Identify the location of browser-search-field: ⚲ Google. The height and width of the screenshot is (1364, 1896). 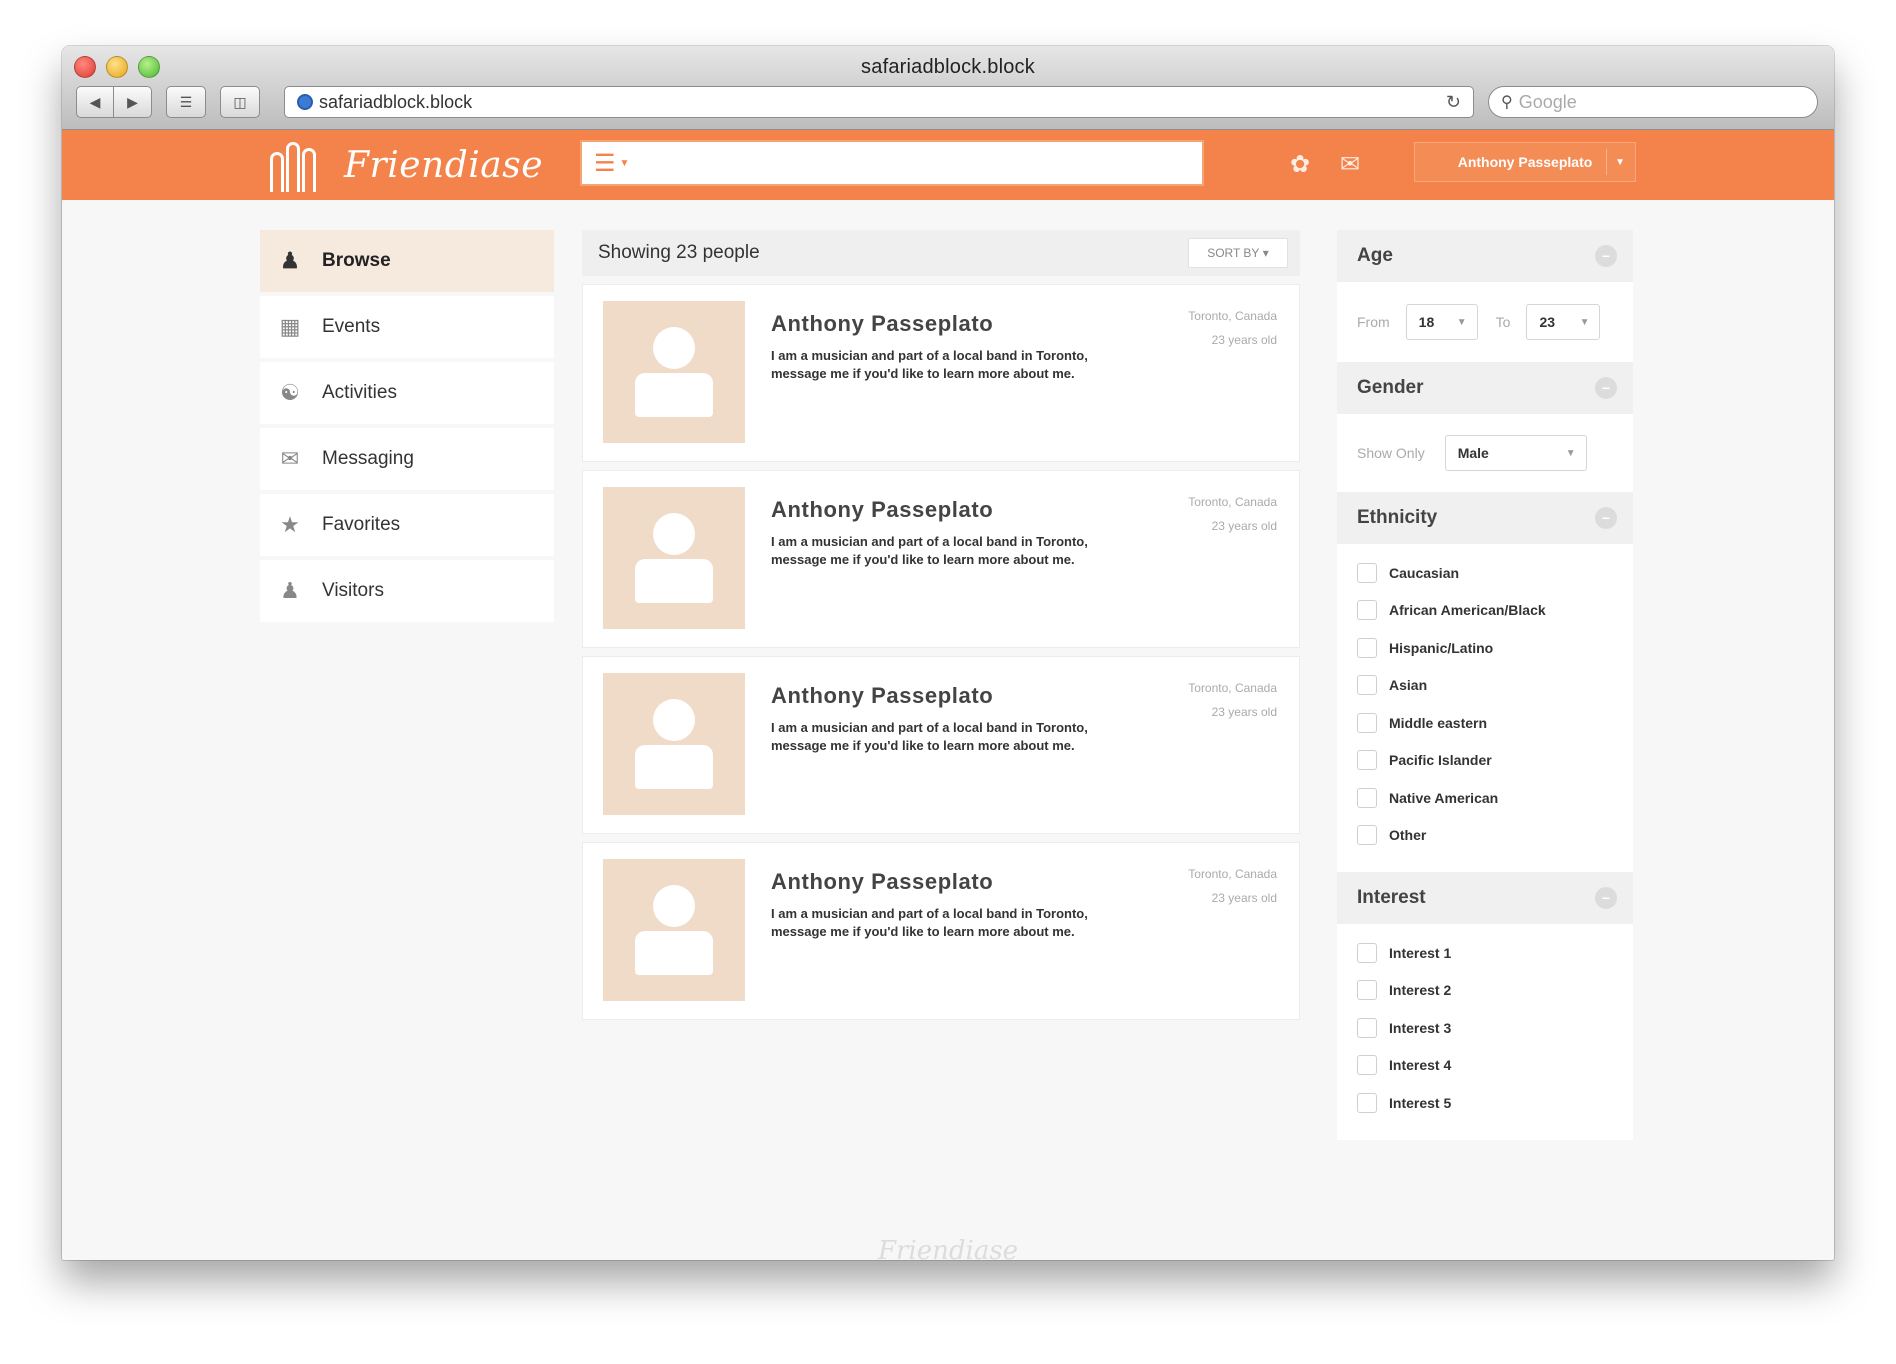
(1653, 102).